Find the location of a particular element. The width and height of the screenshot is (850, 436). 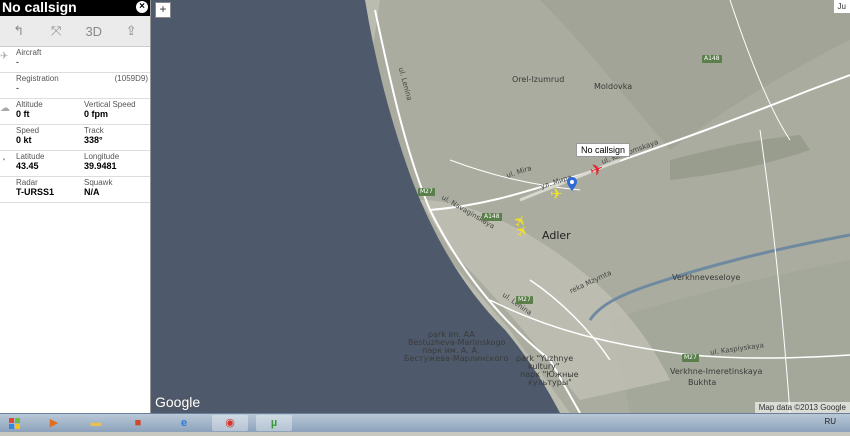

plane-icon: ✈ is located at coordinates (556, 194).